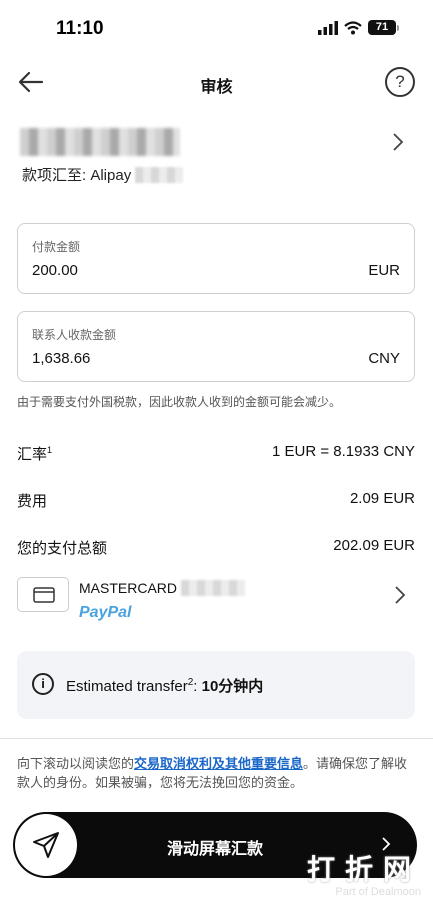  I want to click on recipient-name-redacted, so click(100, 142).